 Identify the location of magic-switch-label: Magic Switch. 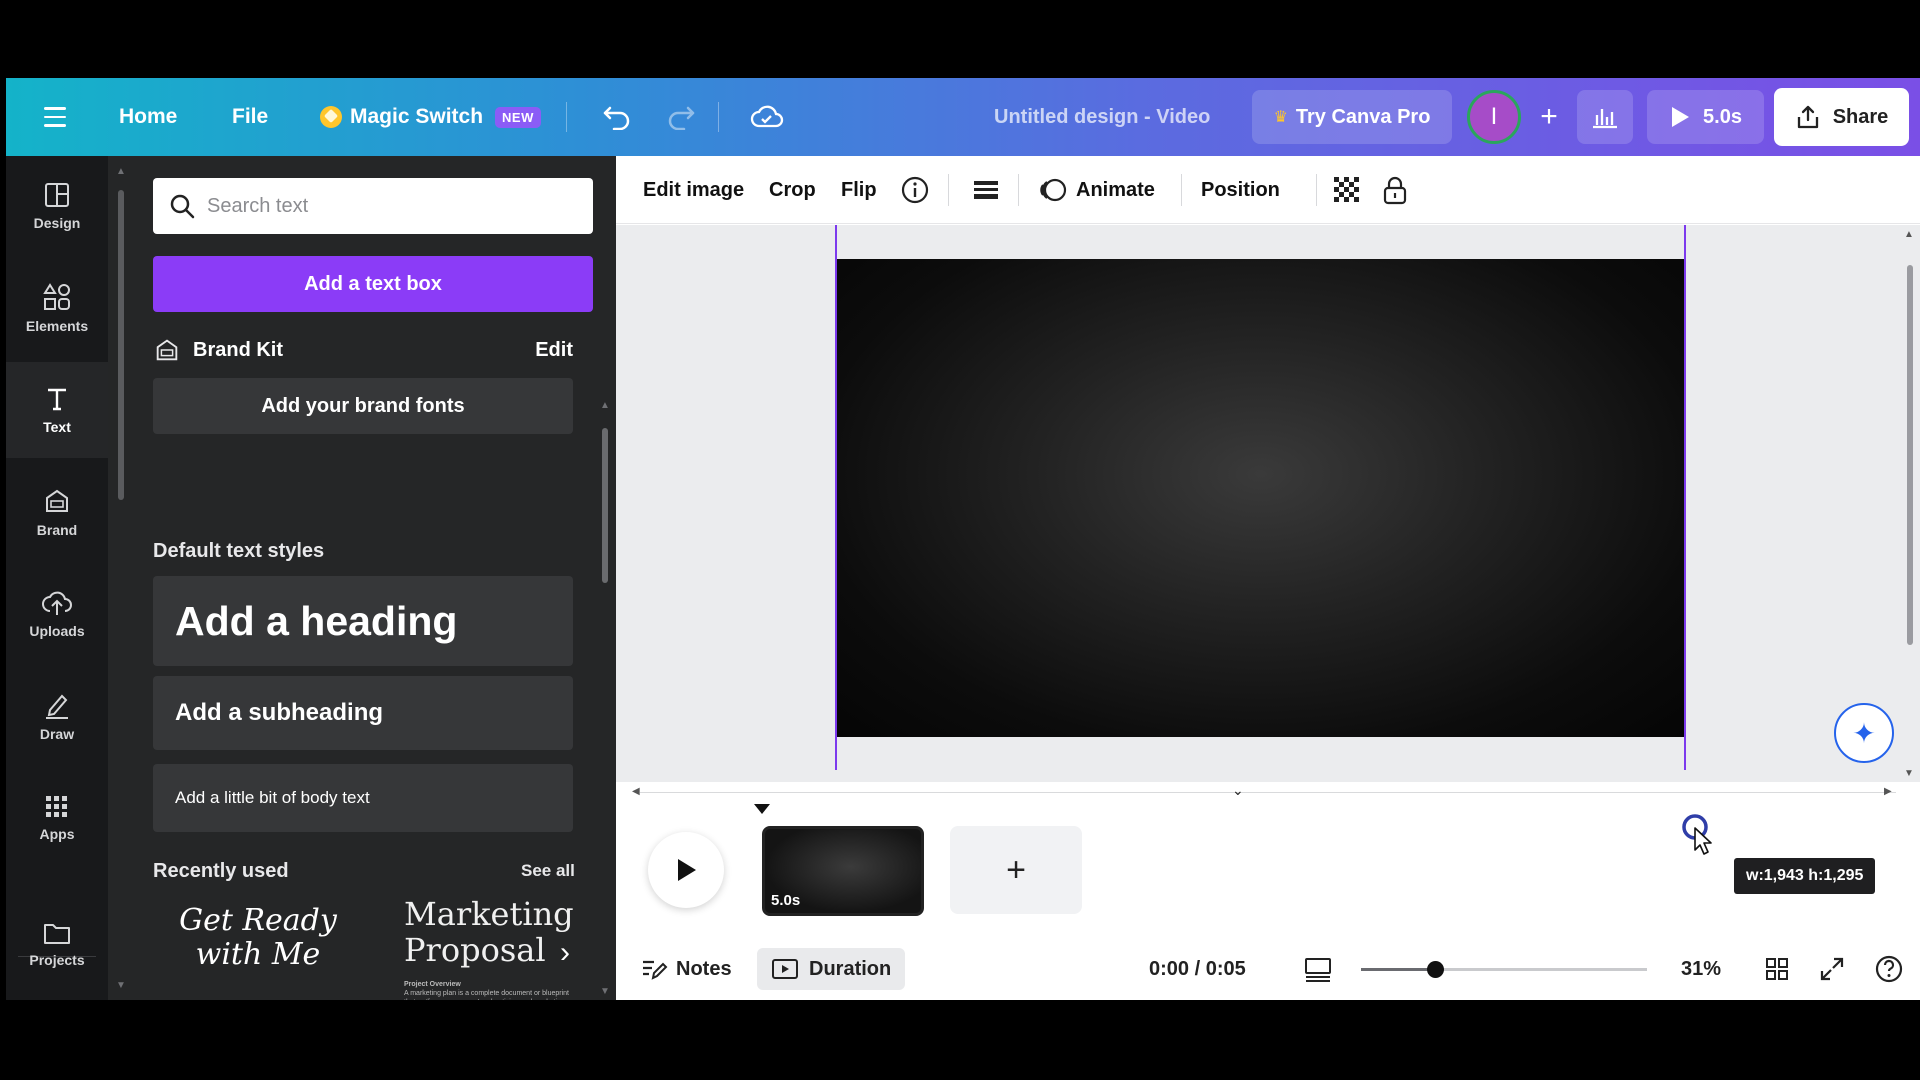
(417, 116).